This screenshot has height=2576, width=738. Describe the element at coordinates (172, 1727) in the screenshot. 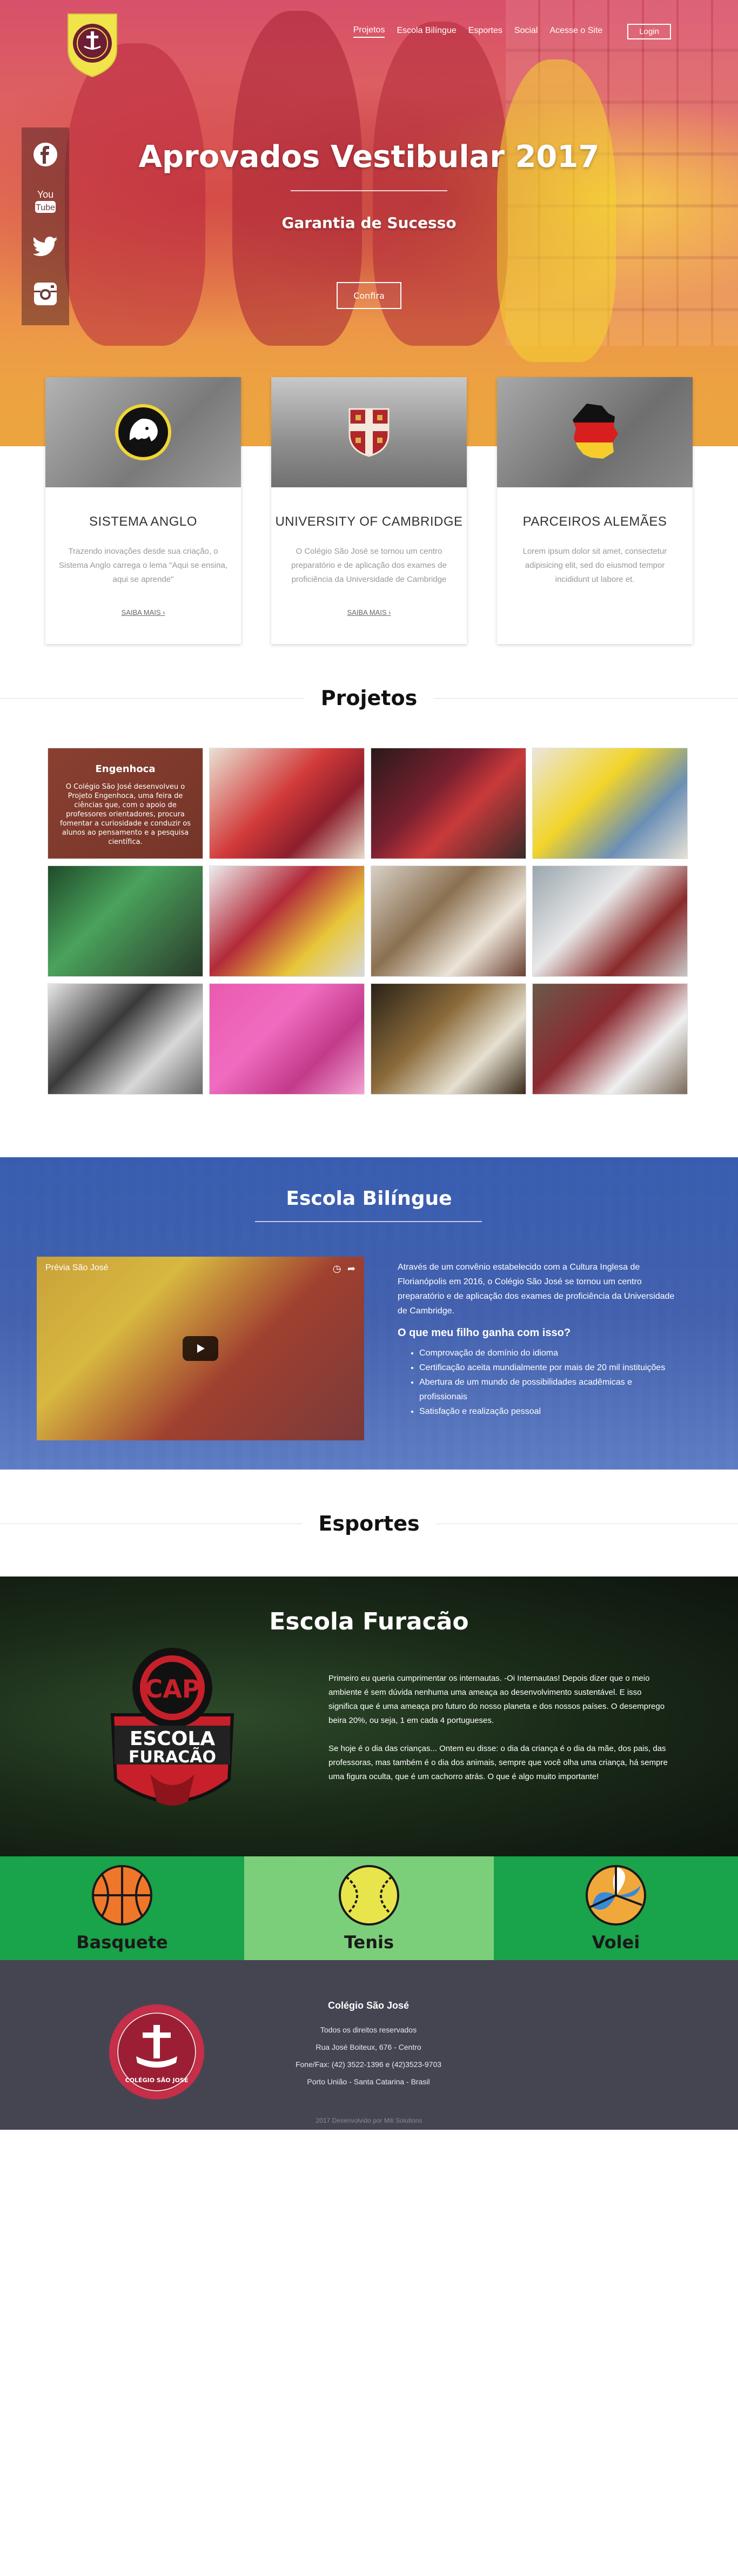

I see `furacao-badge-icon: CAP ESCOLA FURACÃO` at that location.